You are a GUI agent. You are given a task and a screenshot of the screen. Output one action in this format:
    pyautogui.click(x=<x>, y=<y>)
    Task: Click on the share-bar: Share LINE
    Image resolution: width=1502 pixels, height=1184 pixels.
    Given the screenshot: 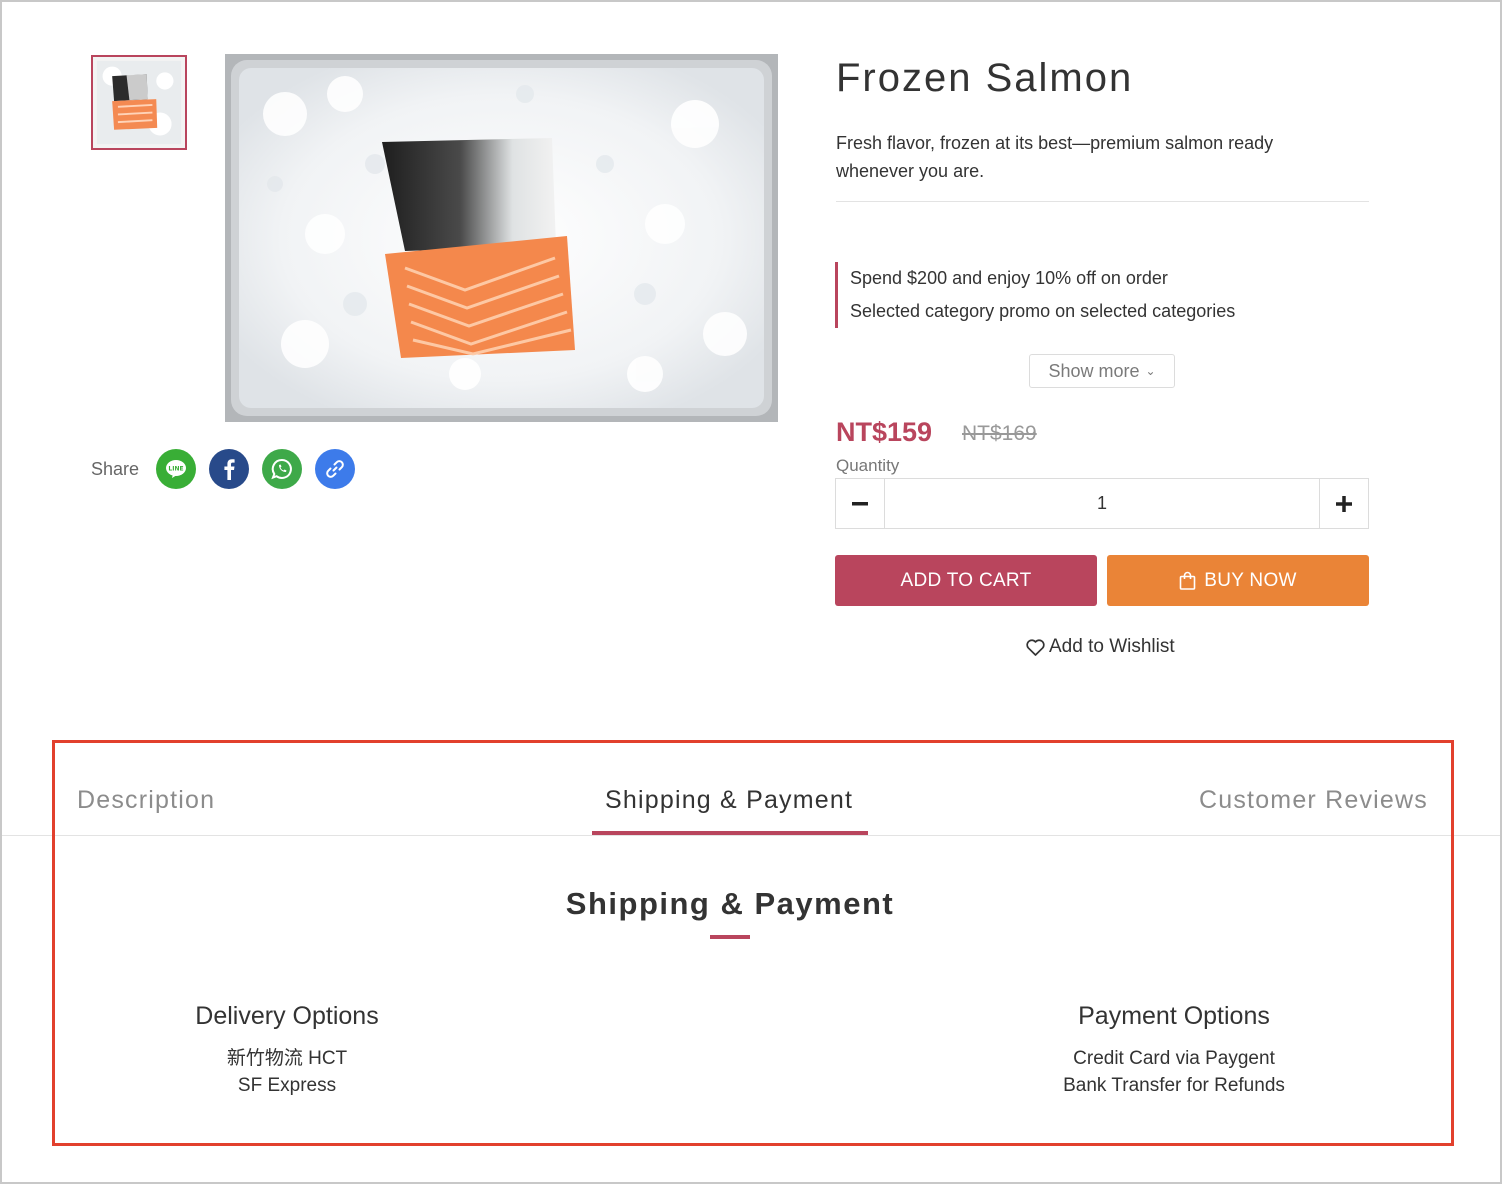 What is the action you would take?
    pyautogui.click(x=229, y=469)
    